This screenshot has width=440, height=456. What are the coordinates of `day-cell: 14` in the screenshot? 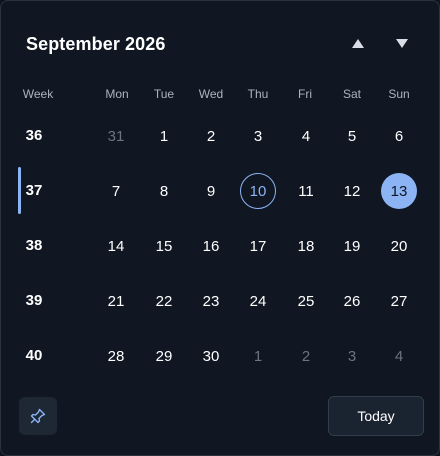 It's located at (116, 246).